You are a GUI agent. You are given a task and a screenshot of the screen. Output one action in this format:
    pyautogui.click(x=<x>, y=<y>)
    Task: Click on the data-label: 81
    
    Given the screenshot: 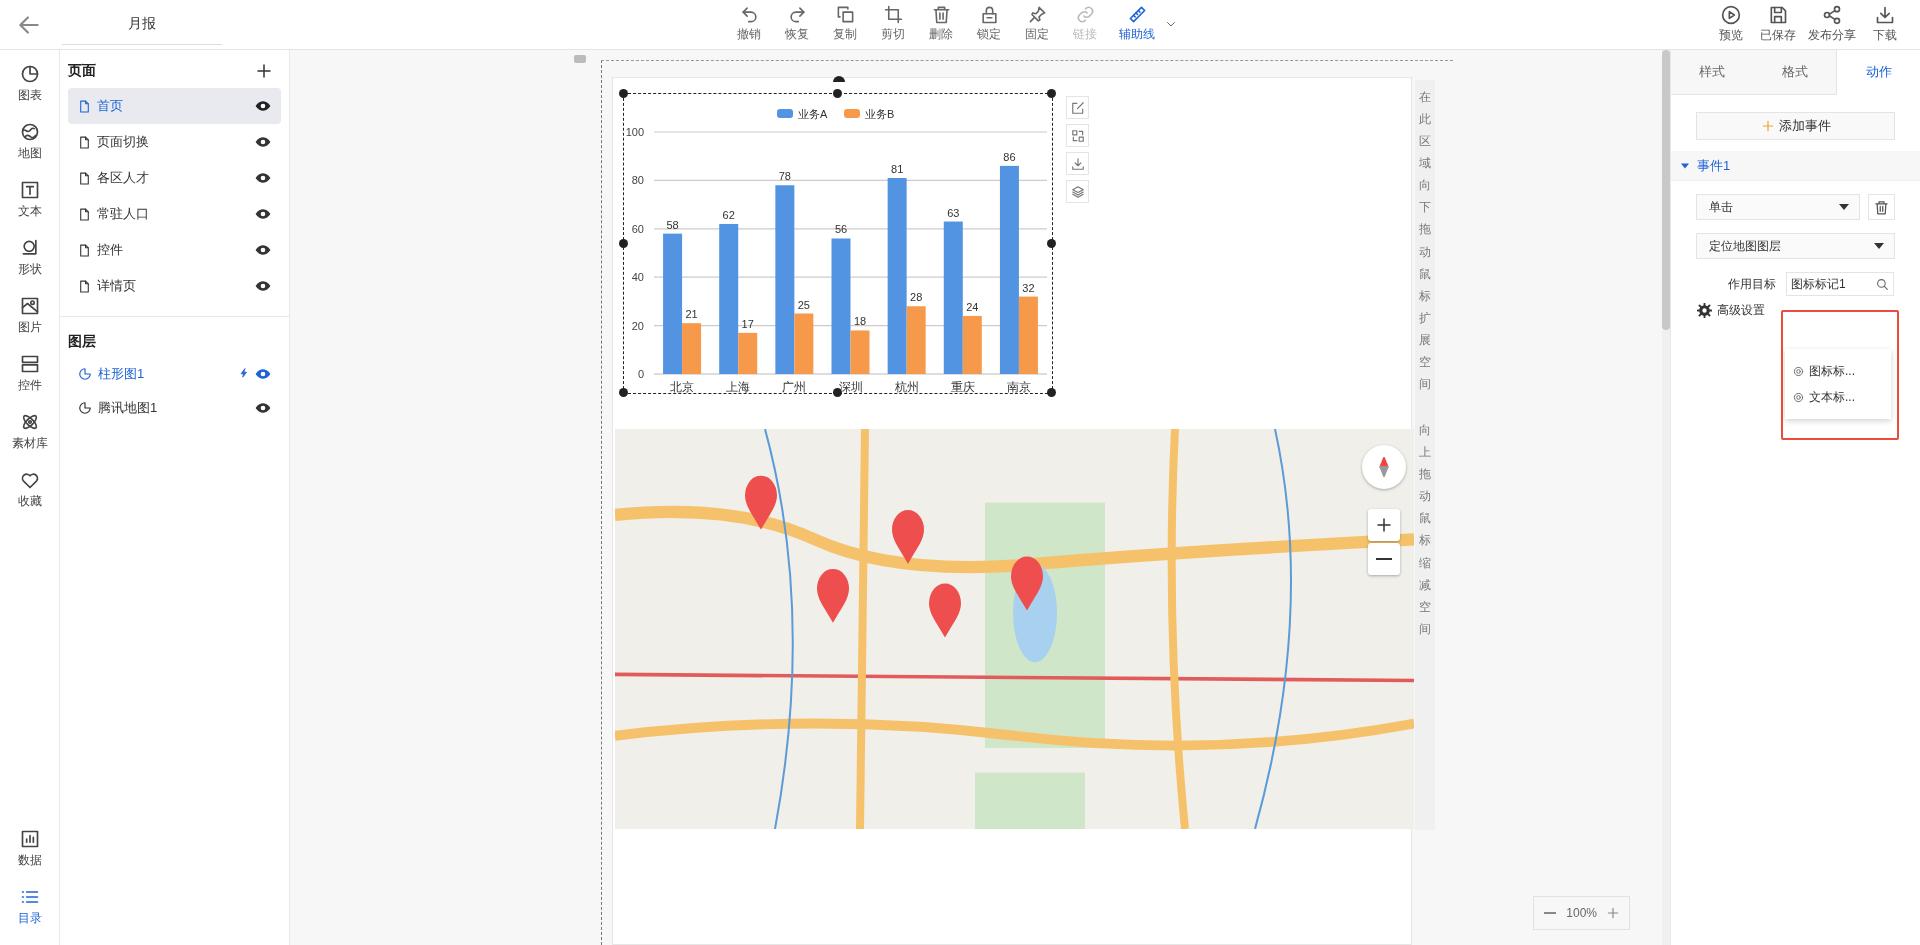 What is the action you would take?
    pyautogui.click(x=897, y=169)
    